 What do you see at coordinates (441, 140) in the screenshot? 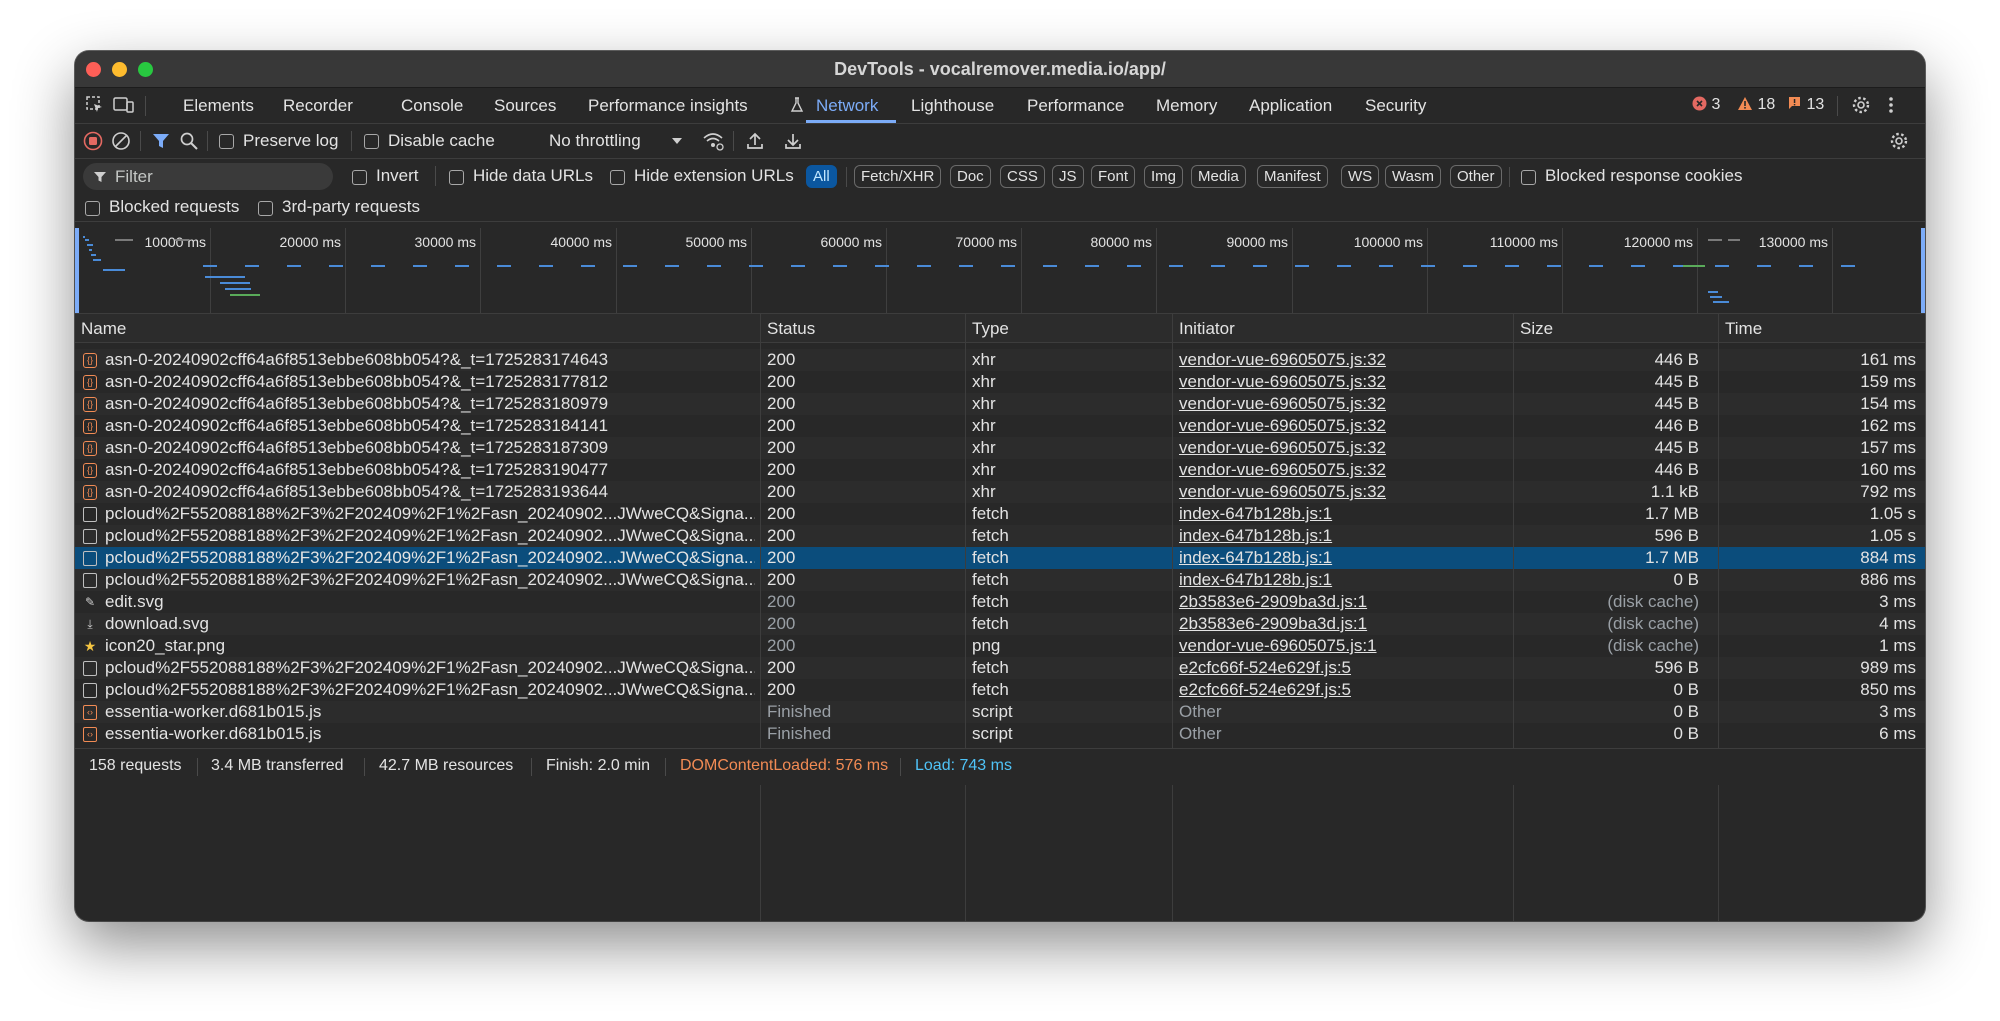
I see `disable-cache-label: Disable cache` at bounding box center [441, 140].